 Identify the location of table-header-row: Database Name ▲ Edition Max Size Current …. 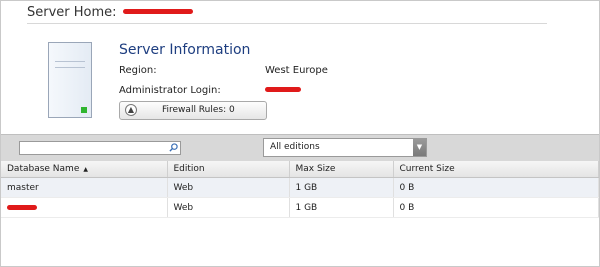
(300, 169).